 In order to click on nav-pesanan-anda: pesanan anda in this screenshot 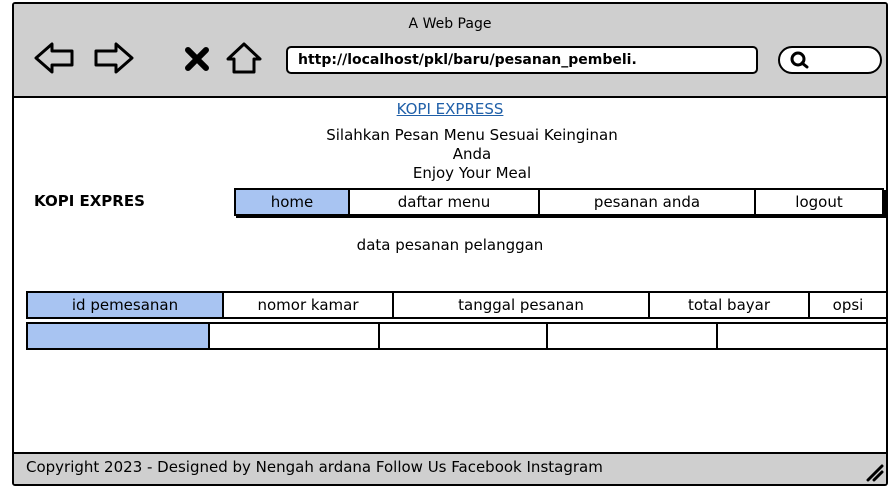, I will do `click(648, 202)`.